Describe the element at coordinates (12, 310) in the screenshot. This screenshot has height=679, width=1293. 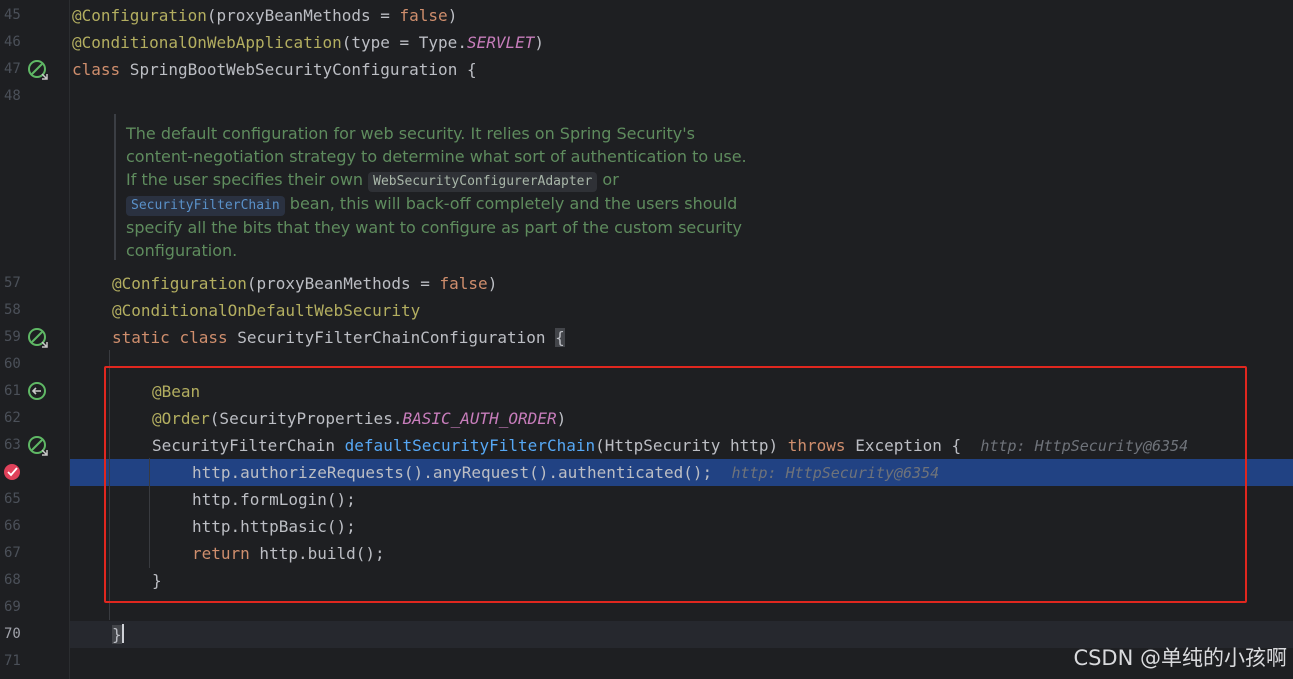
I see `line-number: 58` at that location.